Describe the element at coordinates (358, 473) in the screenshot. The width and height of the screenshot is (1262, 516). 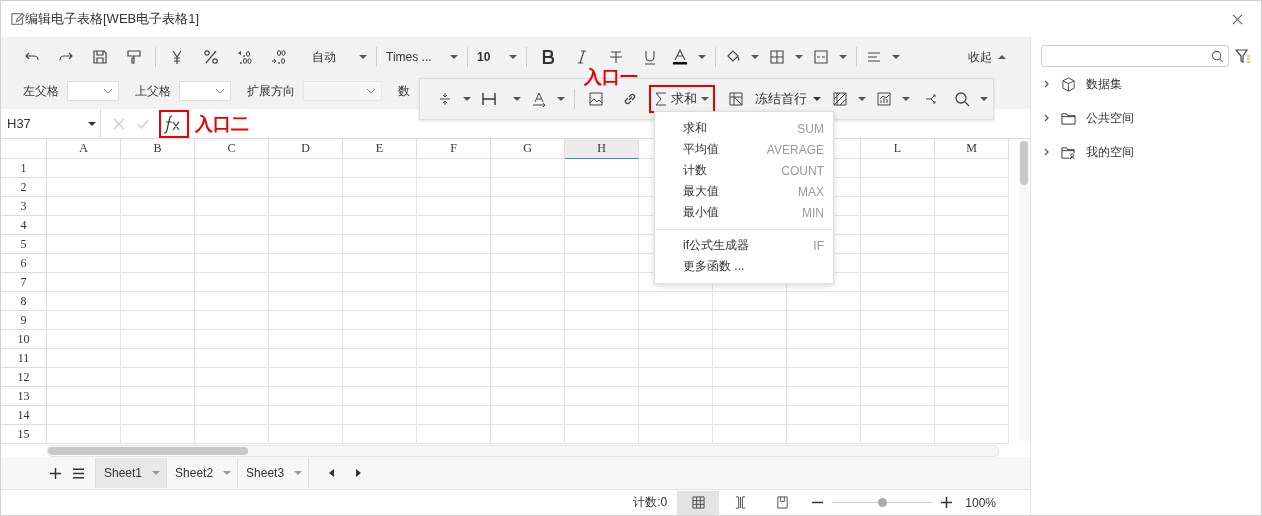
I see `next-icon` at that location.